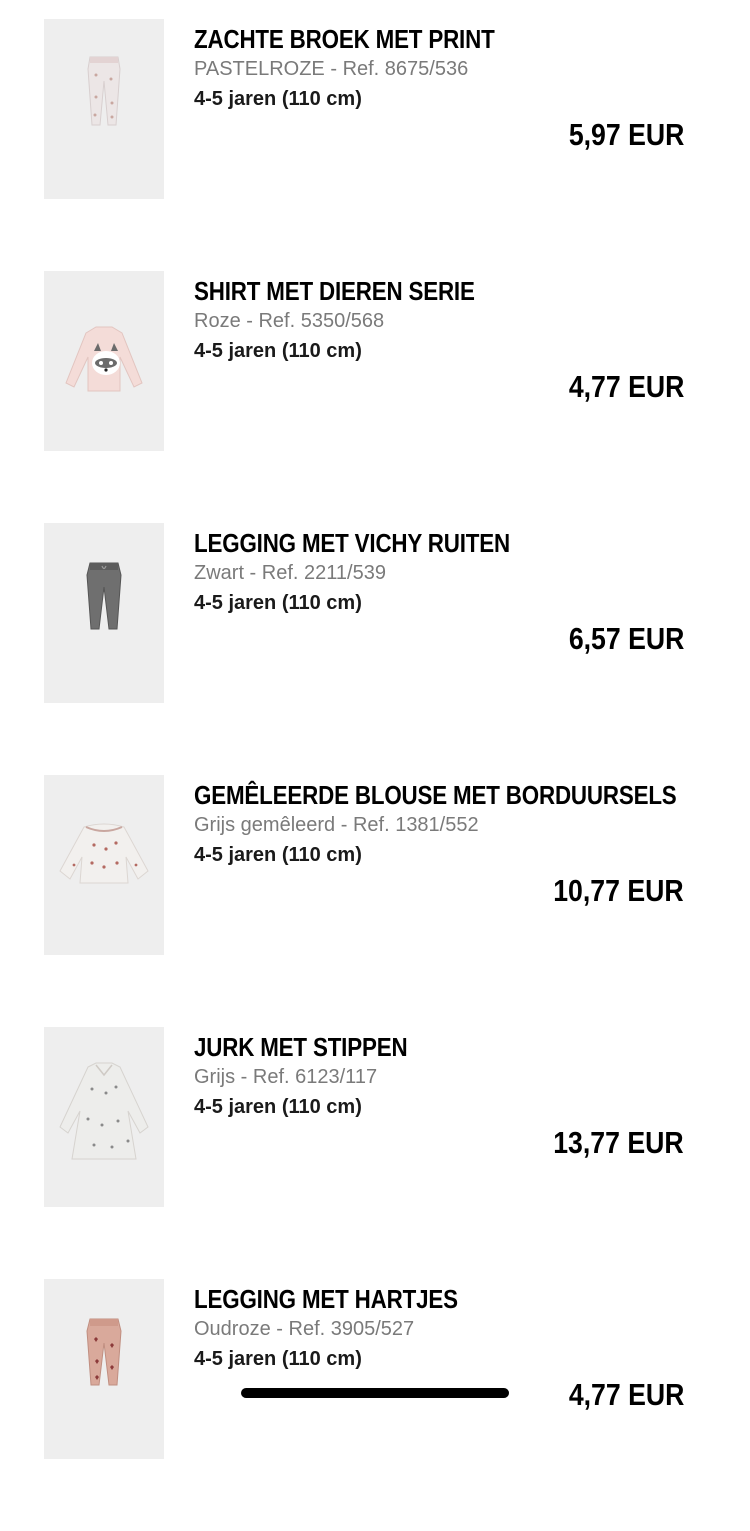 This screenshot has width=750, height=1531. I want to click on product-name: SHIRT MET DIEREN SERIE, so click(334, 291).